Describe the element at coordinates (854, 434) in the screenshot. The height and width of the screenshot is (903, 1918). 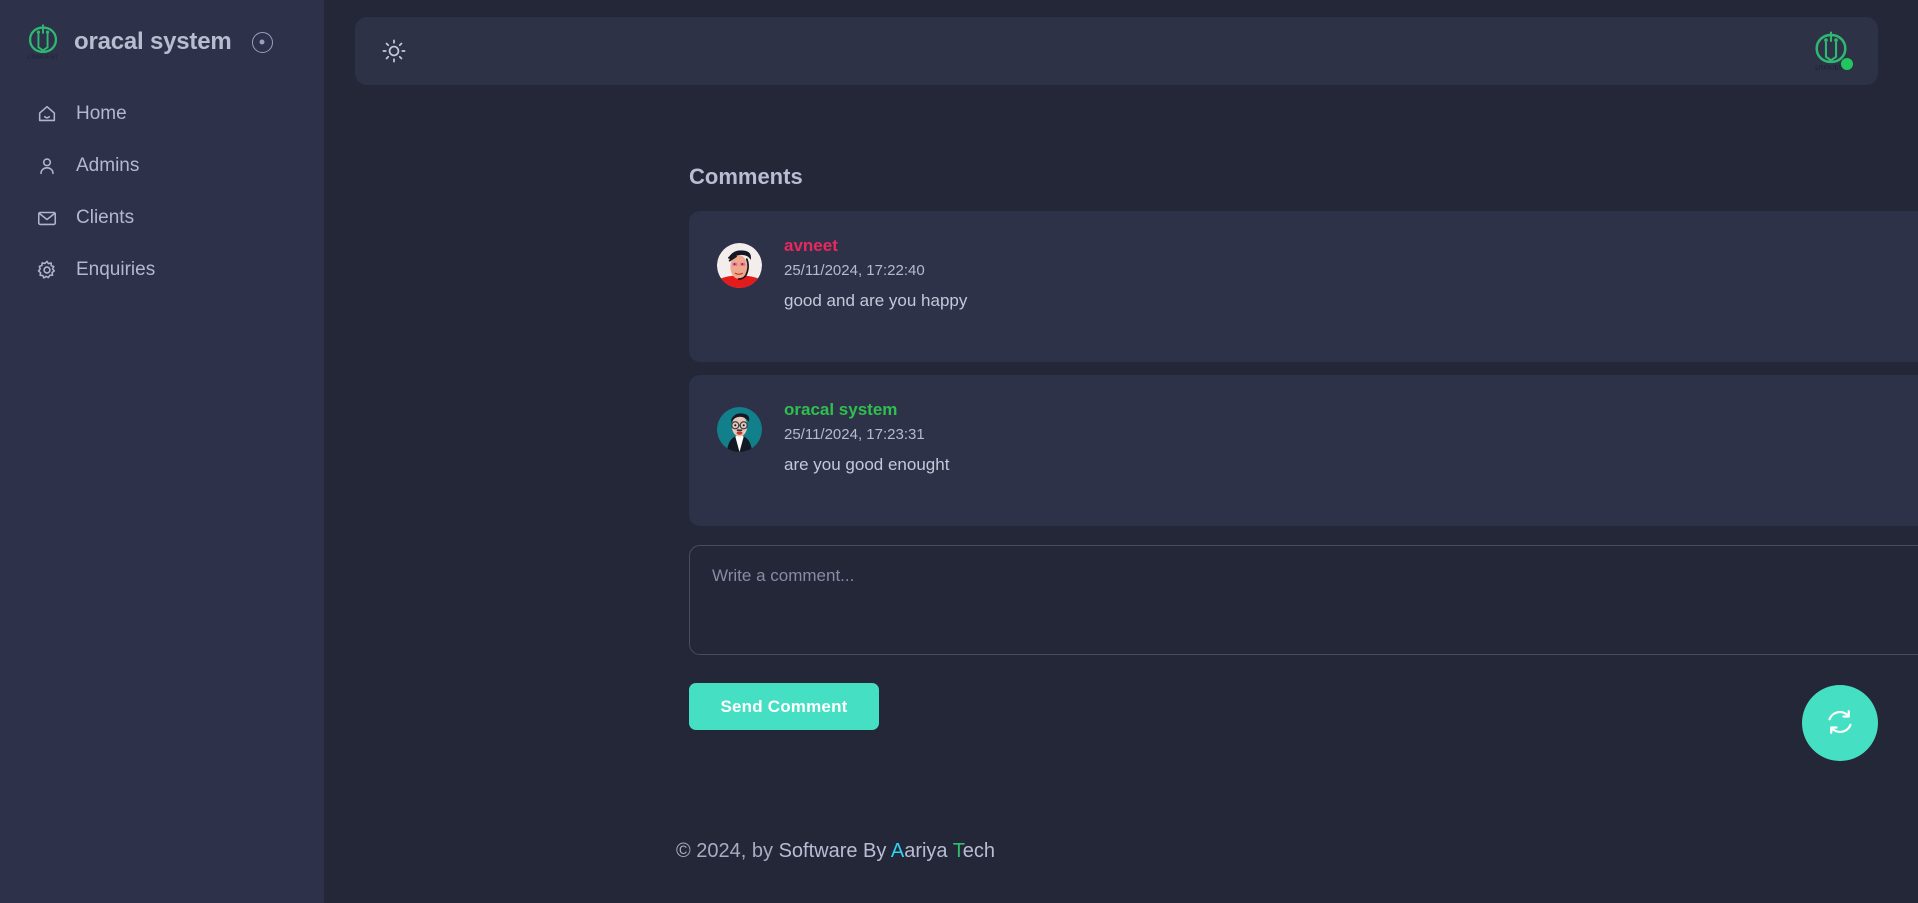
I see `comment-timestamp: 25/11/2024, 17:23:31` at that location.